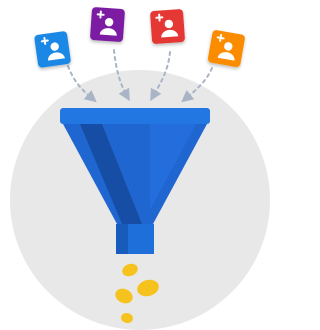  Describe the element at coordinates (135, 116) in the screenshot. I see `funnel-rim` at that location.